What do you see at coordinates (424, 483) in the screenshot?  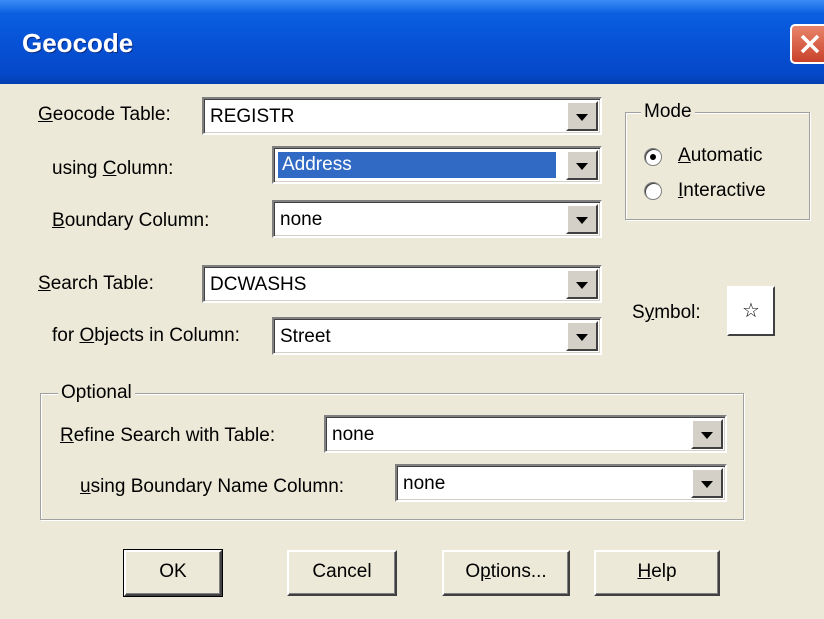 I see `boundary-name-column-value: none` at bounding box center [424, 483].